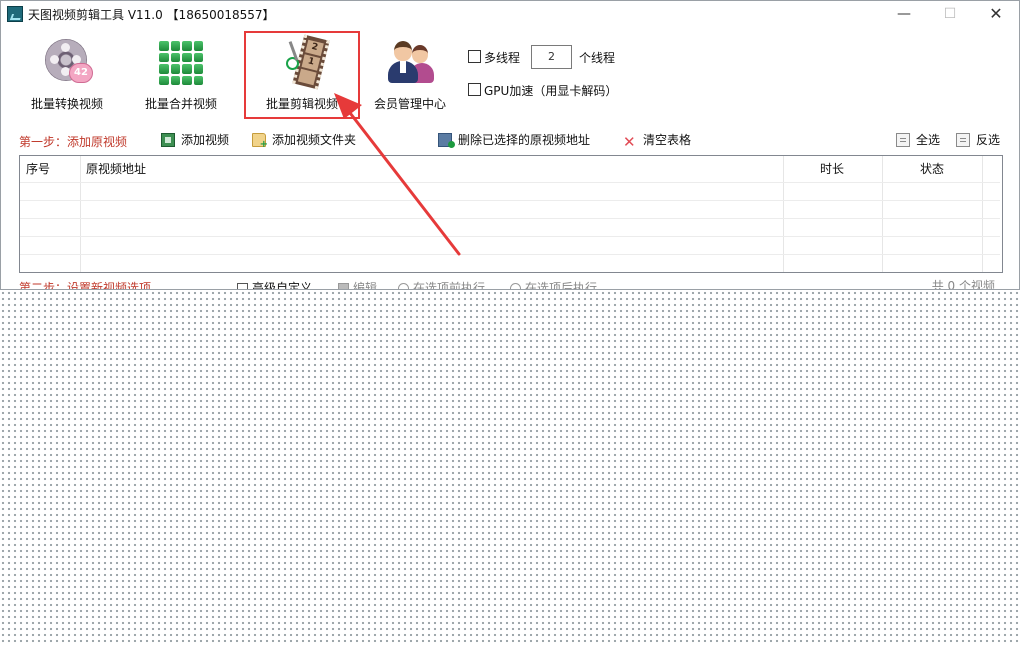  What do you see at coordinates (510, 14) in the screenshot?
I see `title-bar: 天图视频剪辑工具 V11.0 【18650018557】 — ☐ ✕` at bounding box center [510, 14].